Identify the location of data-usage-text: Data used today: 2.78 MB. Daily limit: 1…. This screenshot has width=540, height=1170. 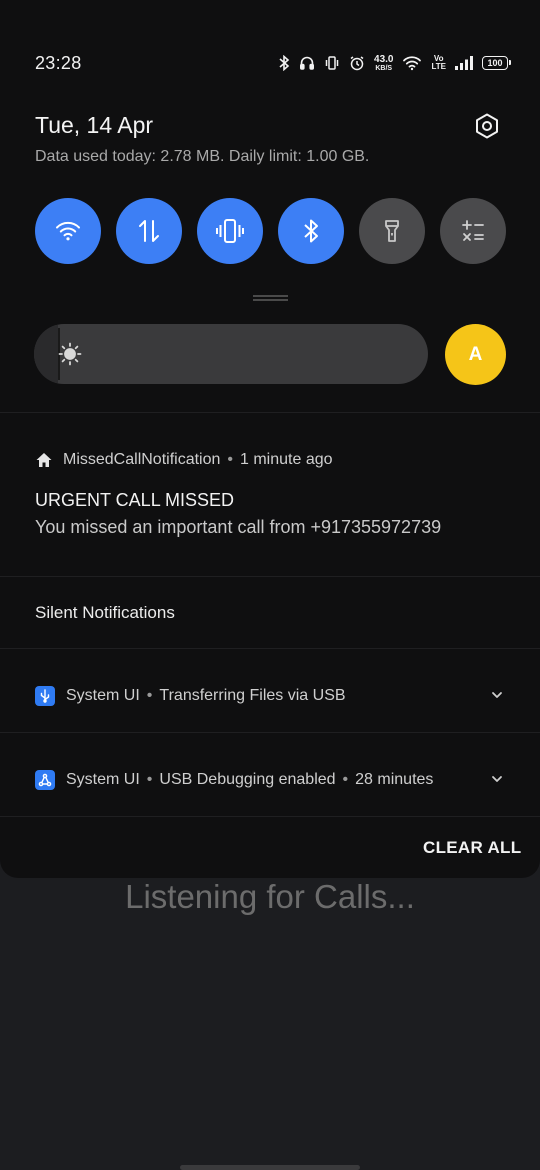
(202, 156).